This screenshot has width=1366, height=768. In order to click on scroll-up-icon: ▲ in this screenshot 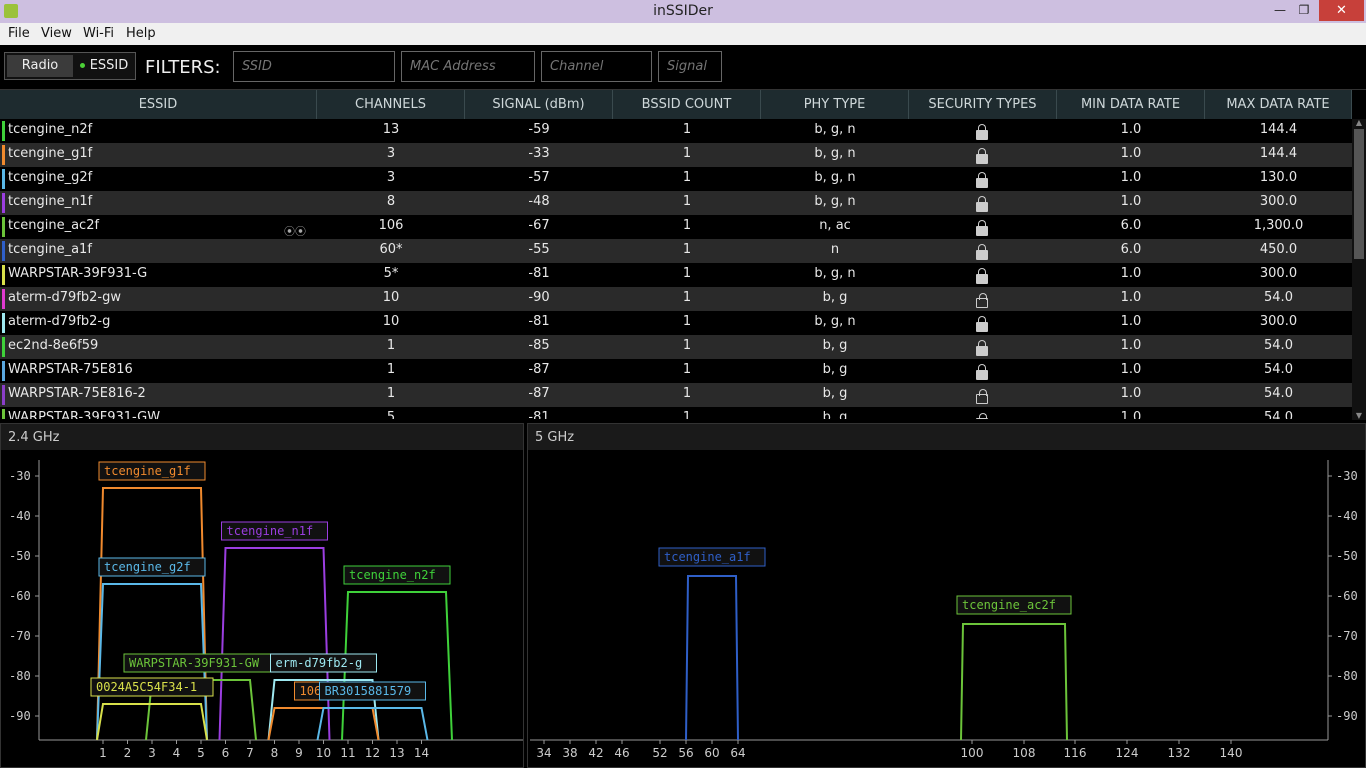, I will do `click(1359, 123)`.